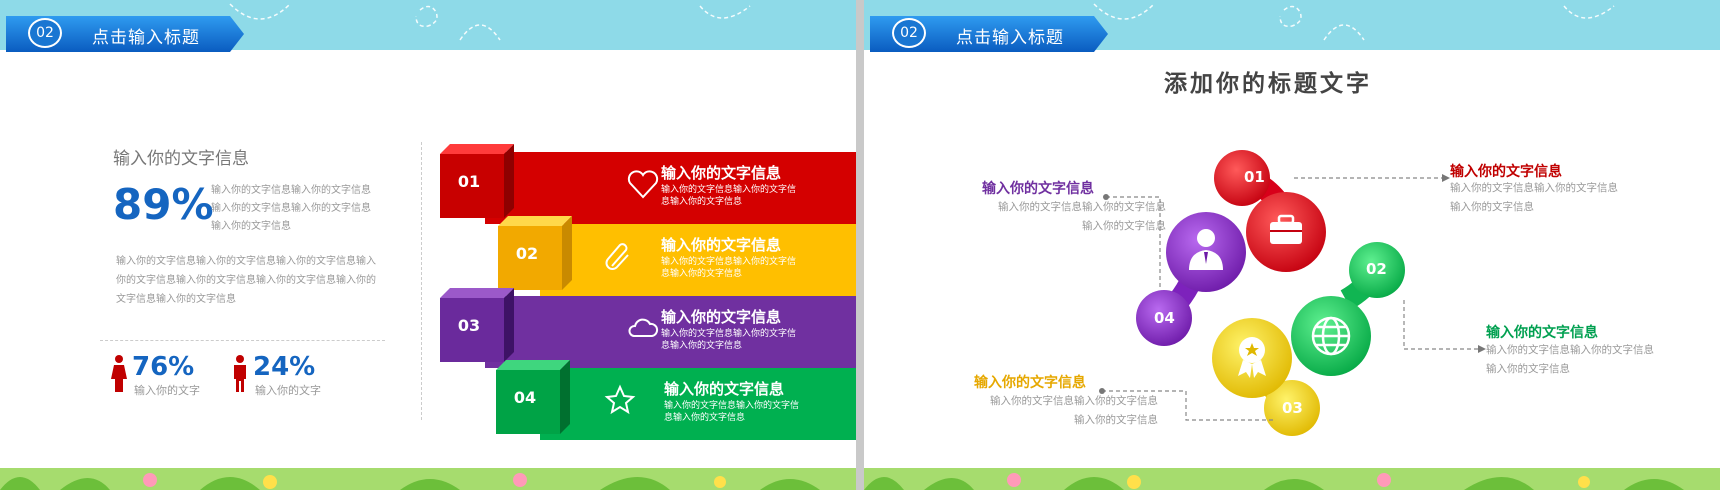 The image size is (1720, 490). Describe the element at coordinates (525, 397) in the screenshot. I see `item-number: 04` at that location.